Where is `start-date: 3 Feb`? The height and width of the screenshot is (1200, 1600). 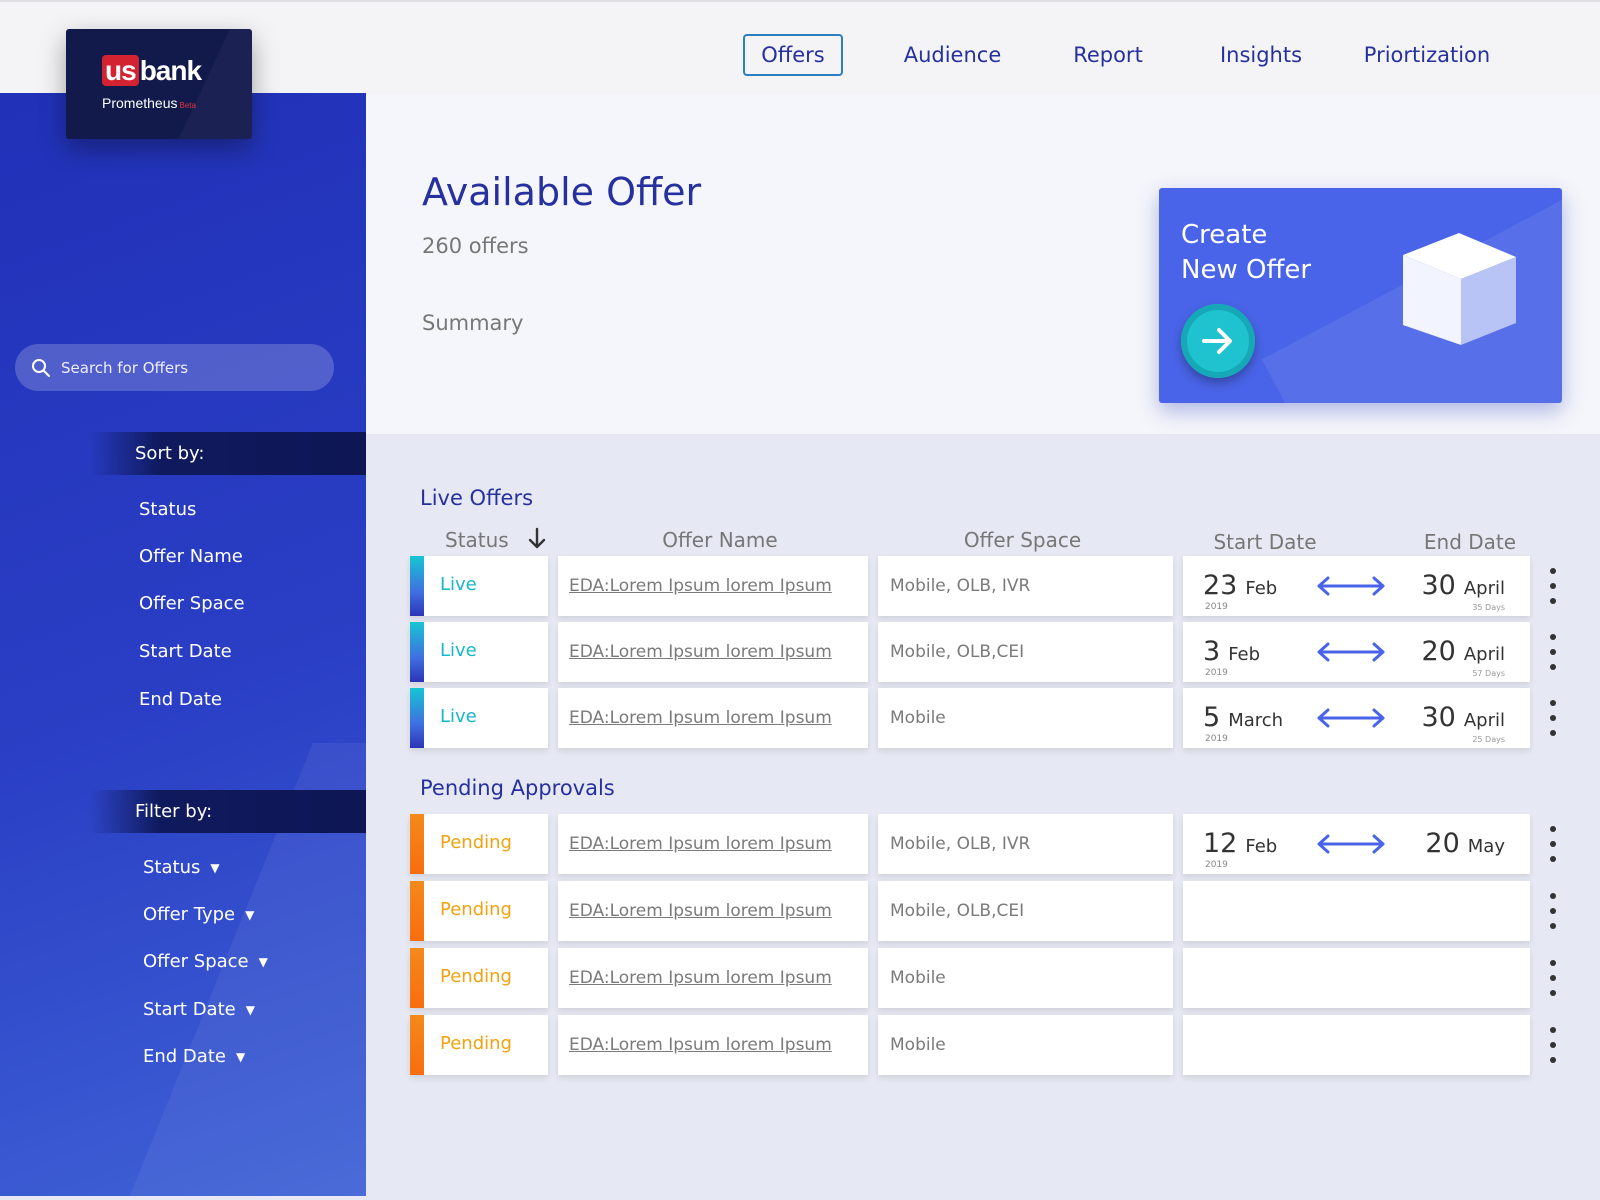
start-date: 3 Feb is located at coordinates (1232, 651).